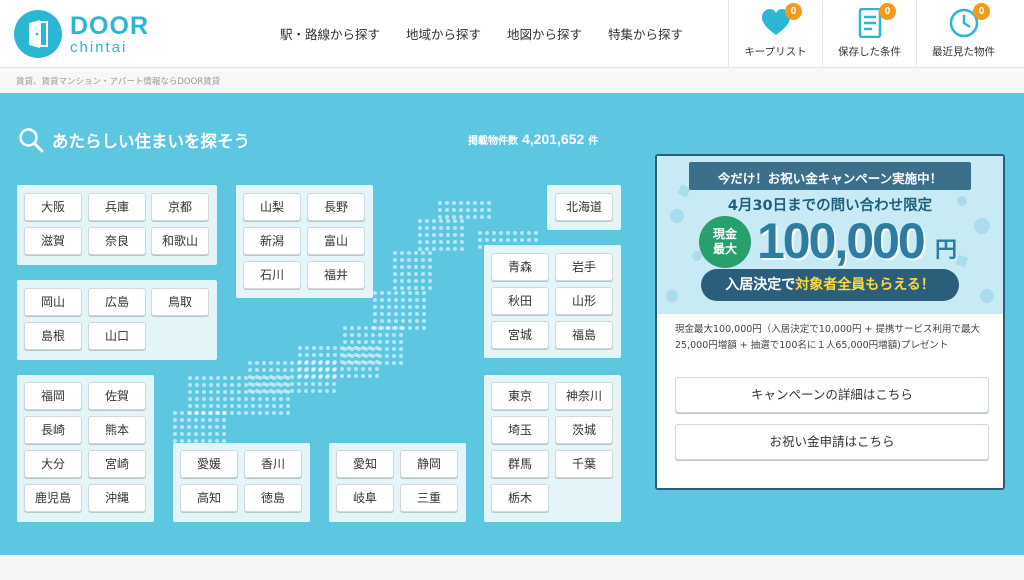 The width and height of the screenshot is (1024, 580). I want to click on pref-button: 北海道, so click(584, 207).